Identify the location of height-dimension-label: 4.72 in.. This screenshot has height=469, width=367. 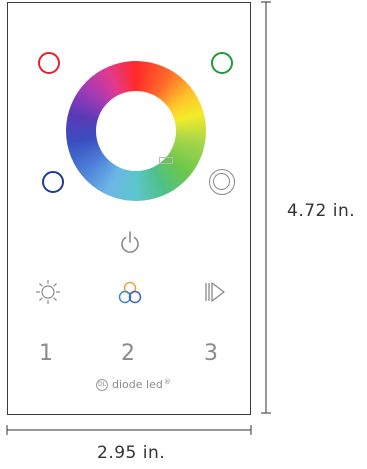
(321, 211).